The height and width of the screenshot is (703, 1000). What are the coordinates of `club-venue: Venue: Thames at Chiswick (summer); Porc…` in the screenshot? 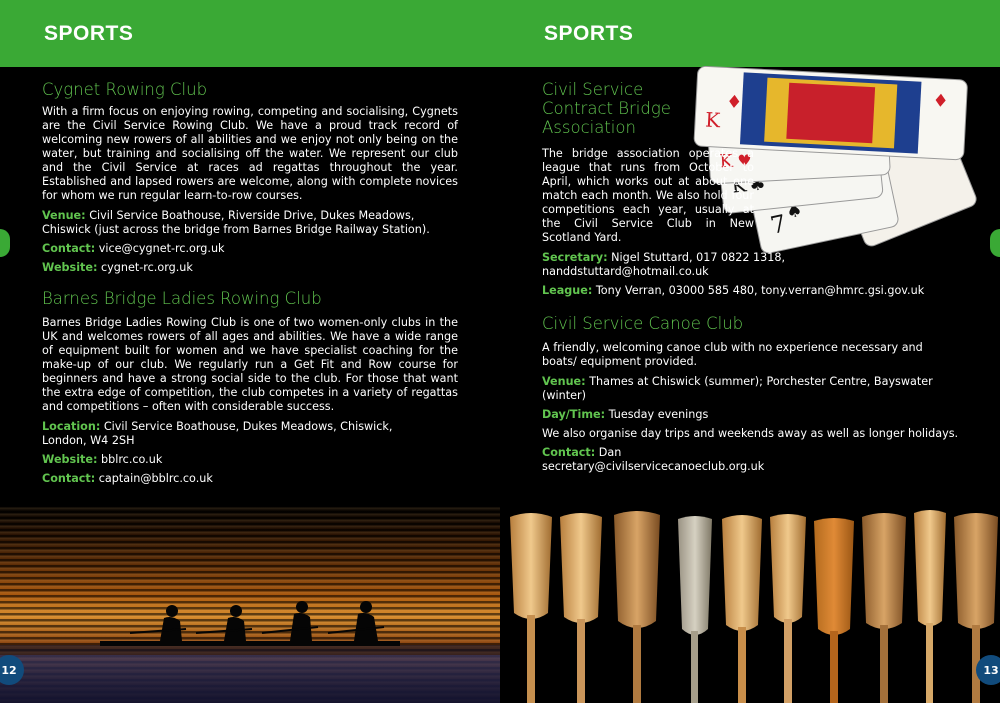 It's located at (751, 389).